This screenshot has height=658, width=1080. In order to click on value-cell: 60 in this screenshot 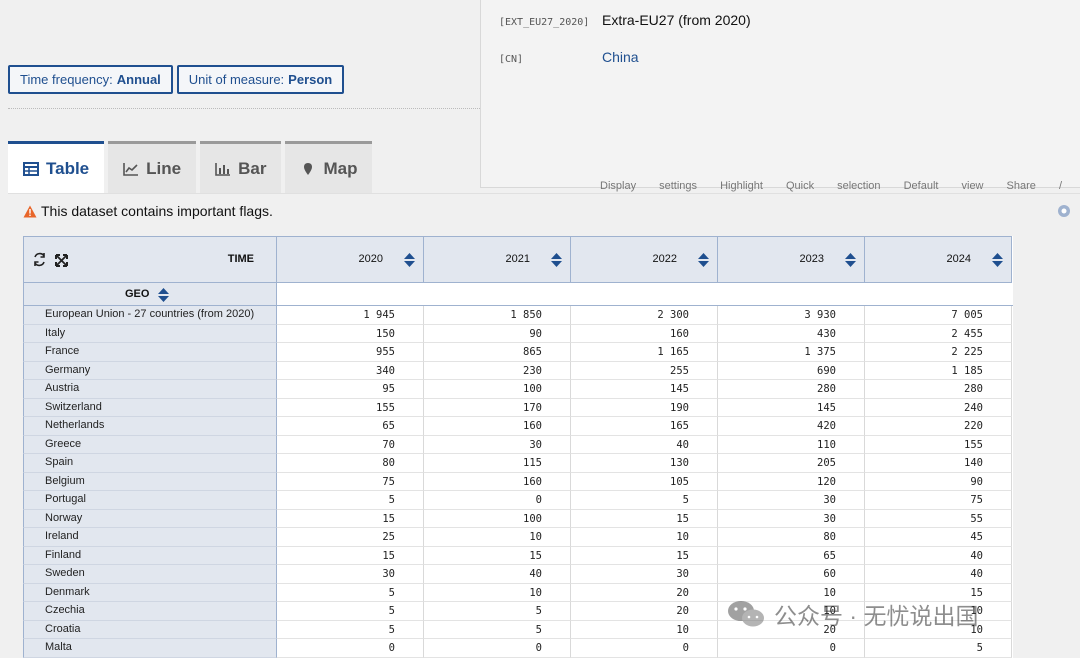, I will do `click(791, 574)`.